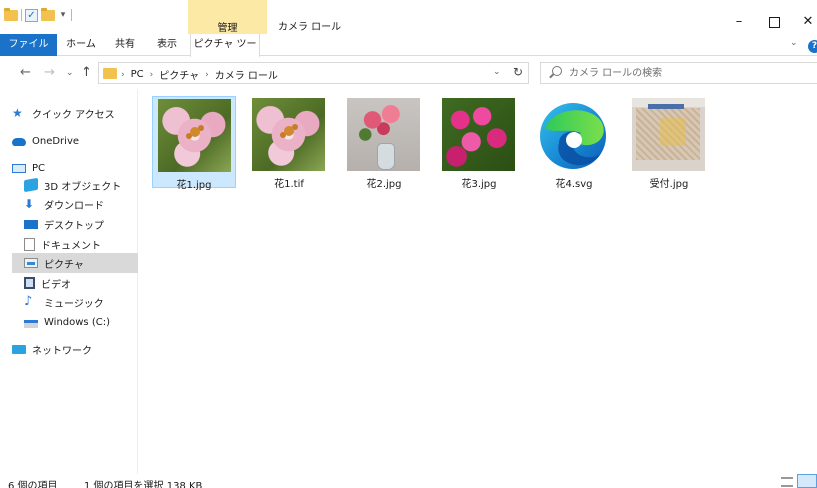 This screenshot has width=817, height=488. What do you see at coordinates (19, 168) in the screenshot?
I see `computer-icon` at bounding box center [19, 168].